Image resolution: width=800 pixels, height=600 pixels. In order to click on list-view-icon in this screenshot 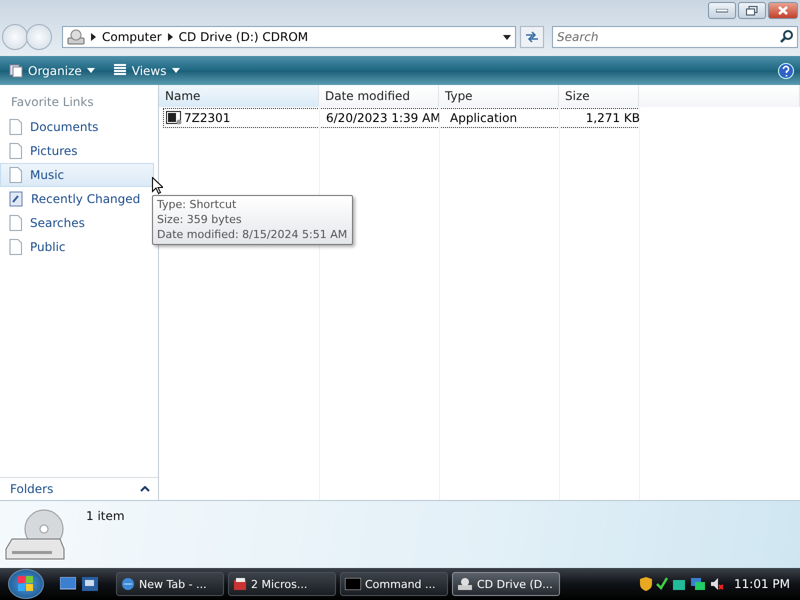, I will do `click(119, 70)`.